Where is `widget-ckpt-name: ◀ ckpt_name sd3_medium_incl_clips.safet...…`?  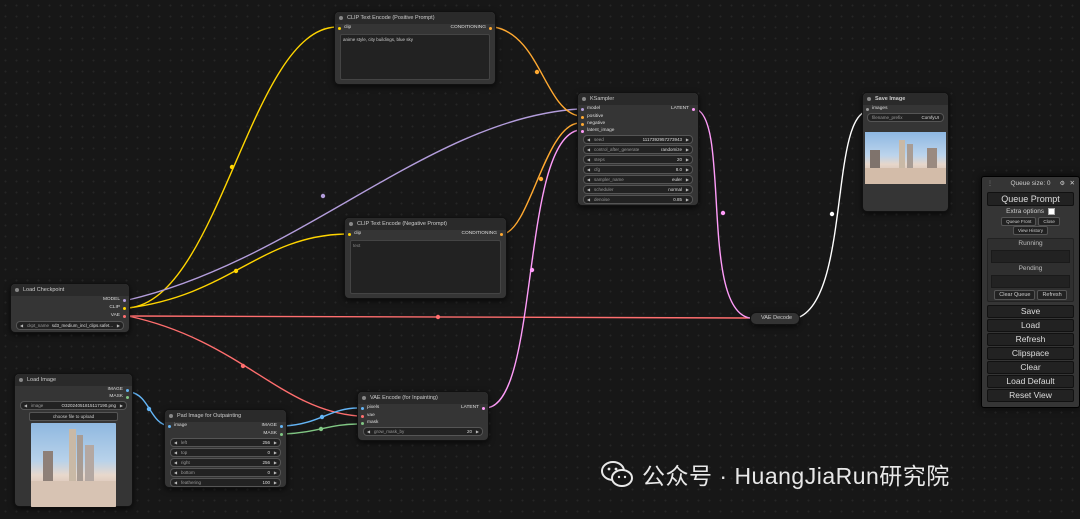
widget-ckpt-name: ◀ ckpt_name sd3_medium_incl_clips.safet...… is located at coordinates (70, 325).